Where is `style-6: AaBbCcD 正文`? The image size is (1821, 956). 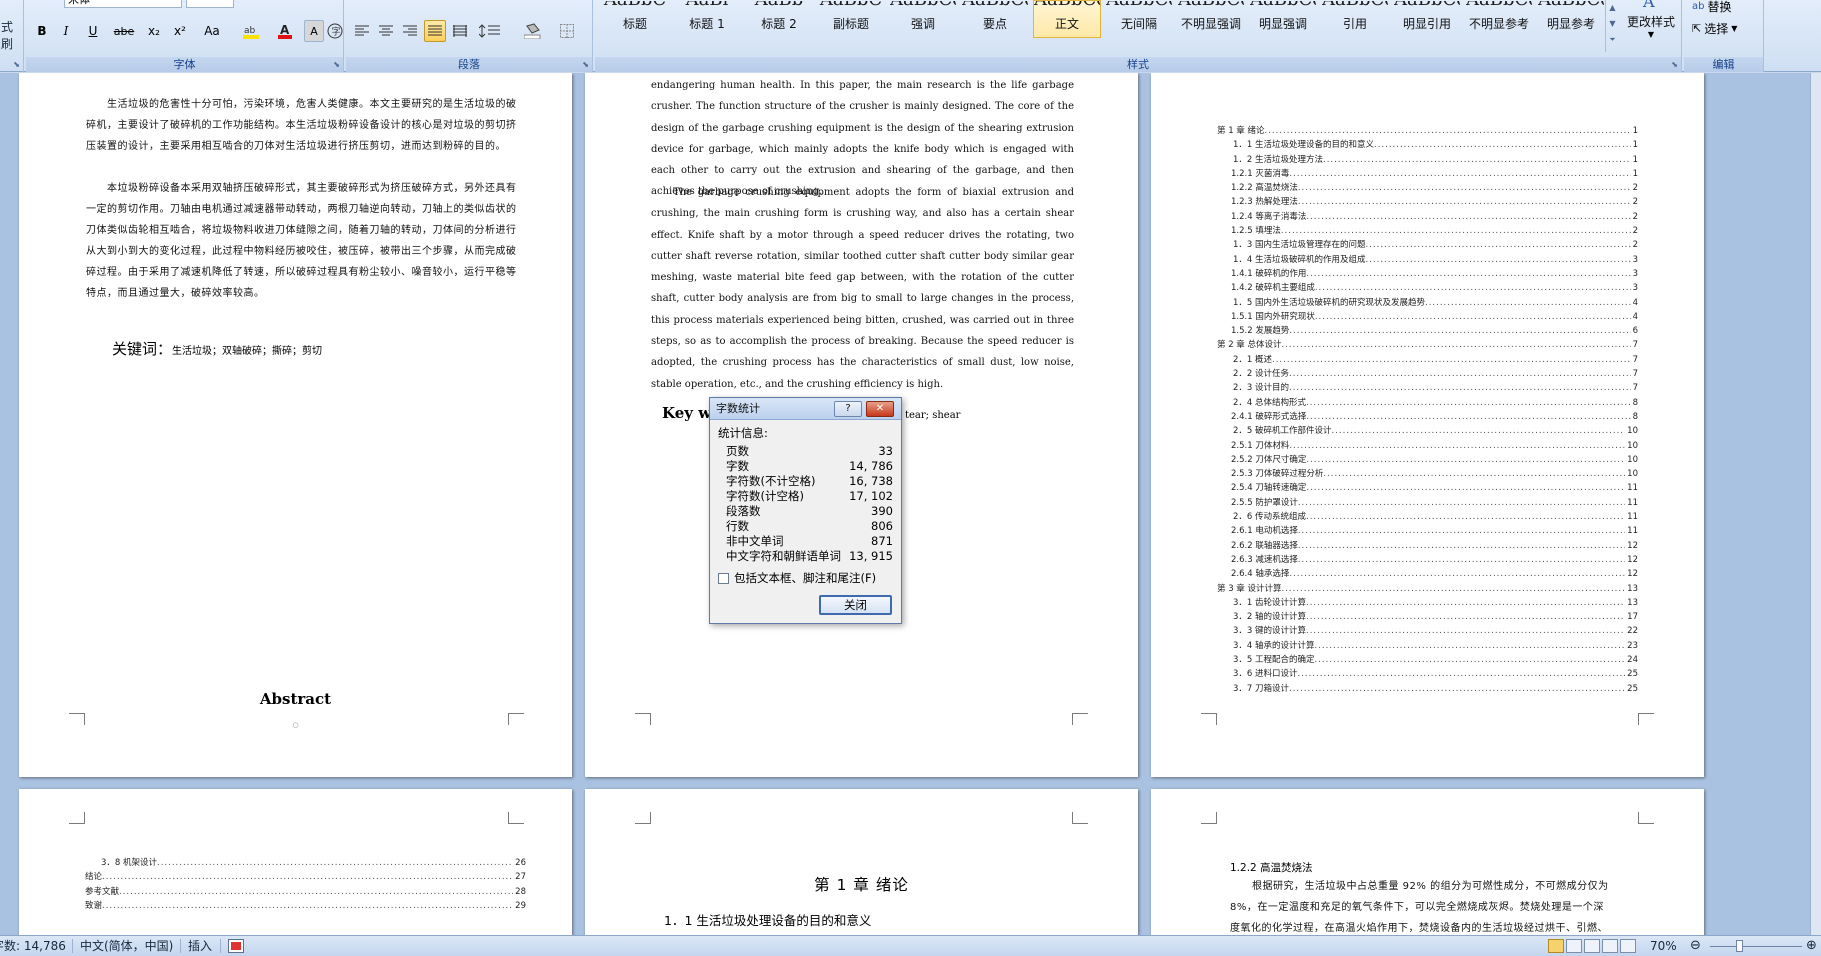
style-6: AaBbCcD 正文 is located at coordinates (1067, 19).